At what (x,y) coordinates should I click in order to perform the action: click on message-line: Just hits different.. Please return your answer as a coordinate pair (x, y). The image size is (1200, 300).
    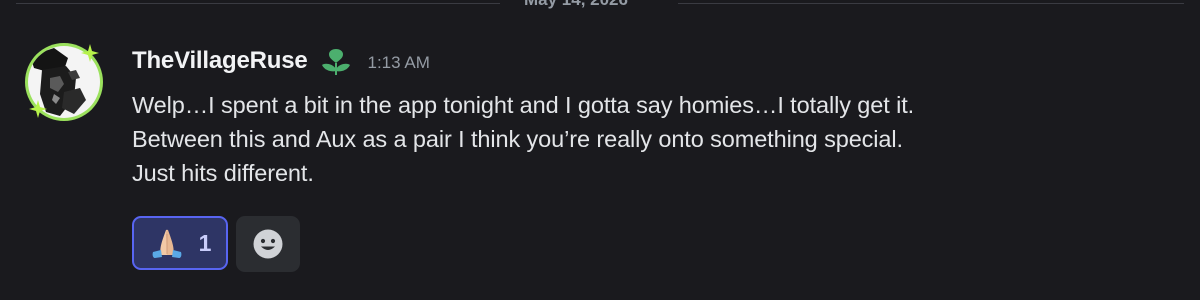
    Looking at the image, I should click on (223, 173).